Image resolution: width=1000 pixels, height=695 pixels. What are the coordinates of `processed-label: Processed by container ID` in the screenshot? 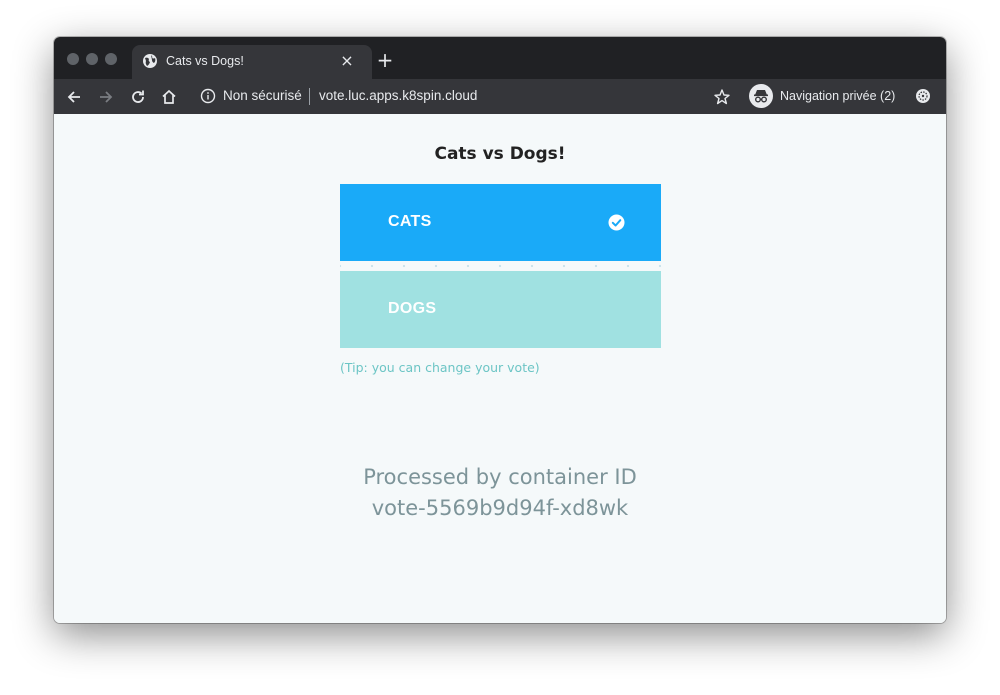 It's located at (500, 477).